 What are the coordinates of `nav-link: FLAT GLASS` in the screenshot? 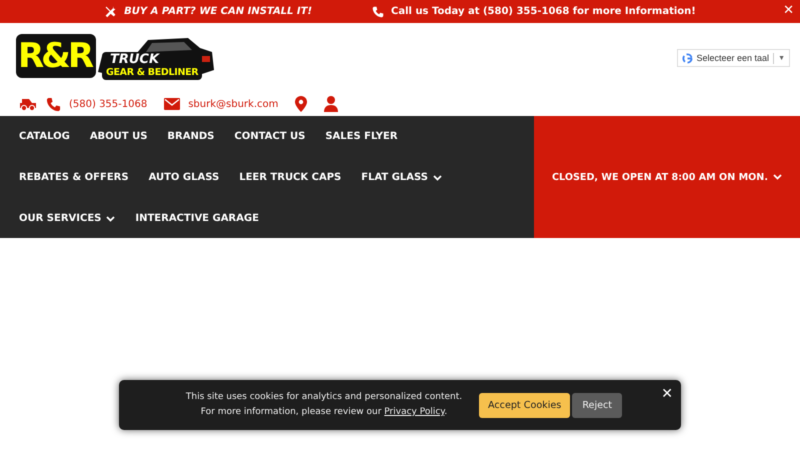 It's located at (400, 177).